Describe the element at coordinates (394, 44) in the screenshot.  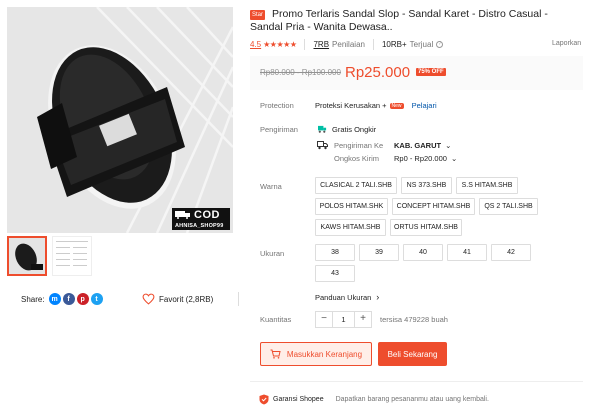
I see `sold-count: 10RB+` at that location.